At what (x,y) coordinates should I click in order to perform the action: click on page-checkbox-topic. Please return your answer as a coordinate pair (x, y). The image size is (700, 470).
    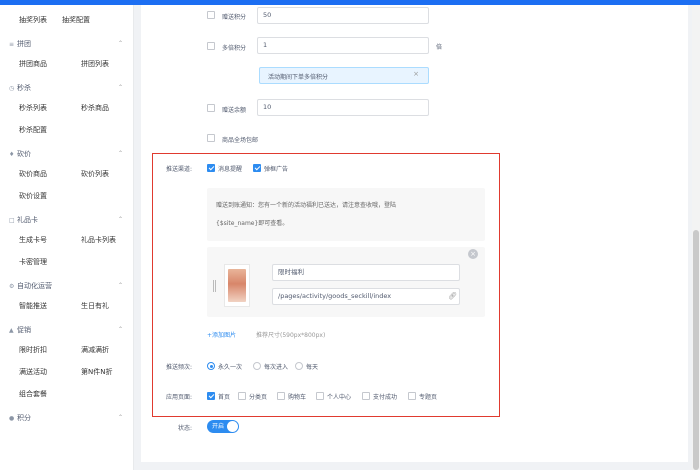
    Looking at the image, I should click on (412, 396).